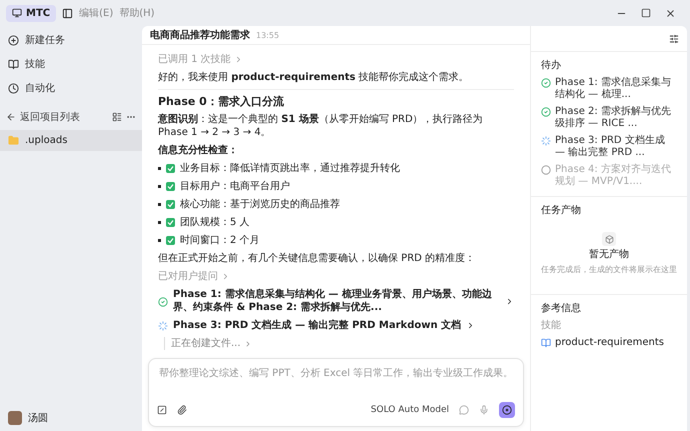 Image resolution: width=690 pixels, height=431 pixels. Describe the element at coordinates (290, 168) in the screenshot. I see `list-item: 业务目标：降低详情页跳出率，通过推荐提升转化` at that location.